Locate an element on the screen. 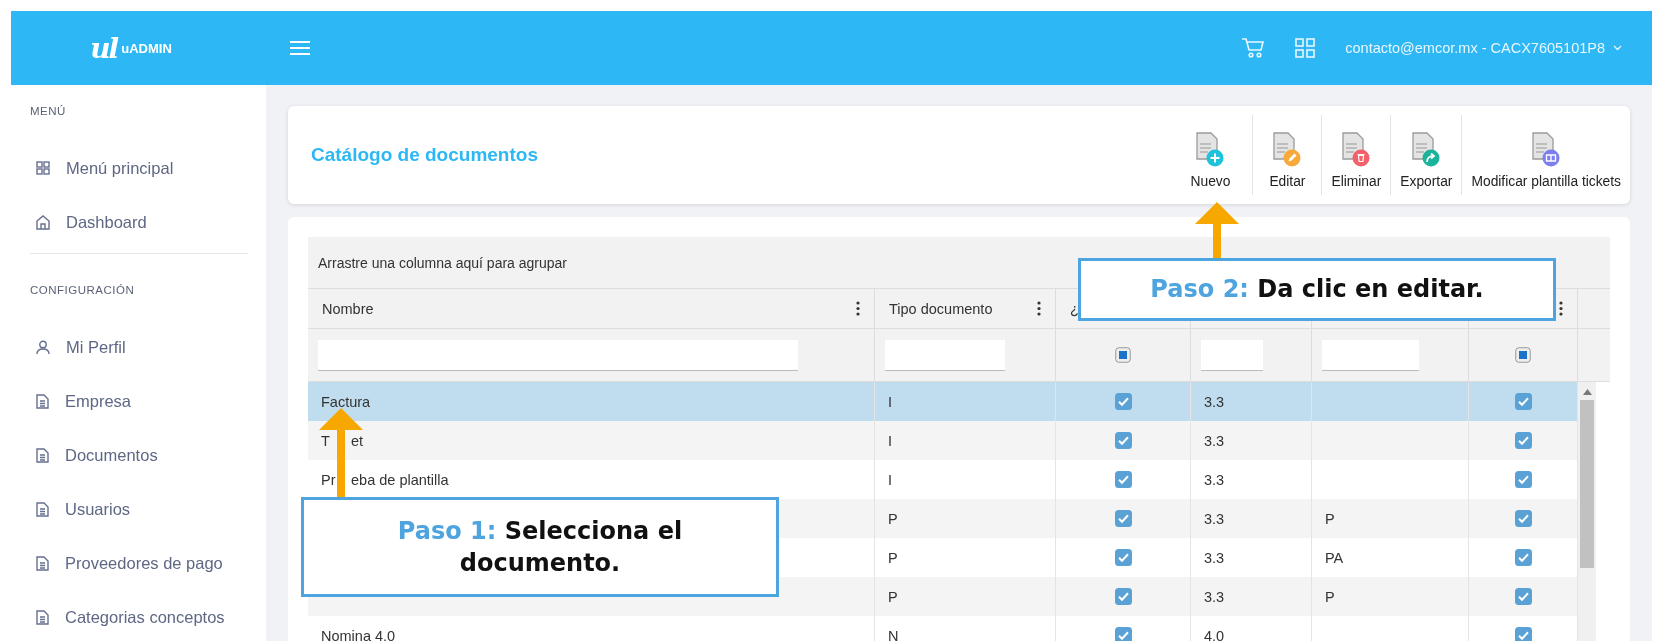  toolbar-button: Editar is located at coordinates (1287, 155).